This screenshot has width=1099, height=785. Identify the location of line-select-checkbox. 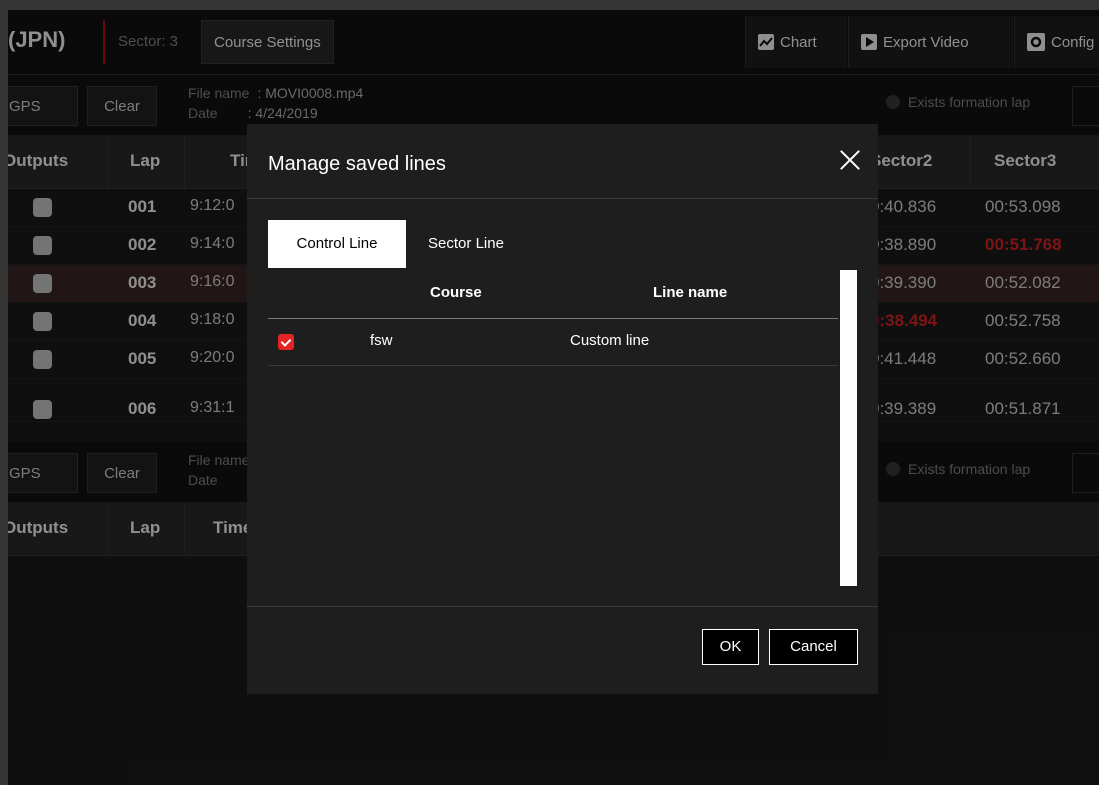
(286, 342).